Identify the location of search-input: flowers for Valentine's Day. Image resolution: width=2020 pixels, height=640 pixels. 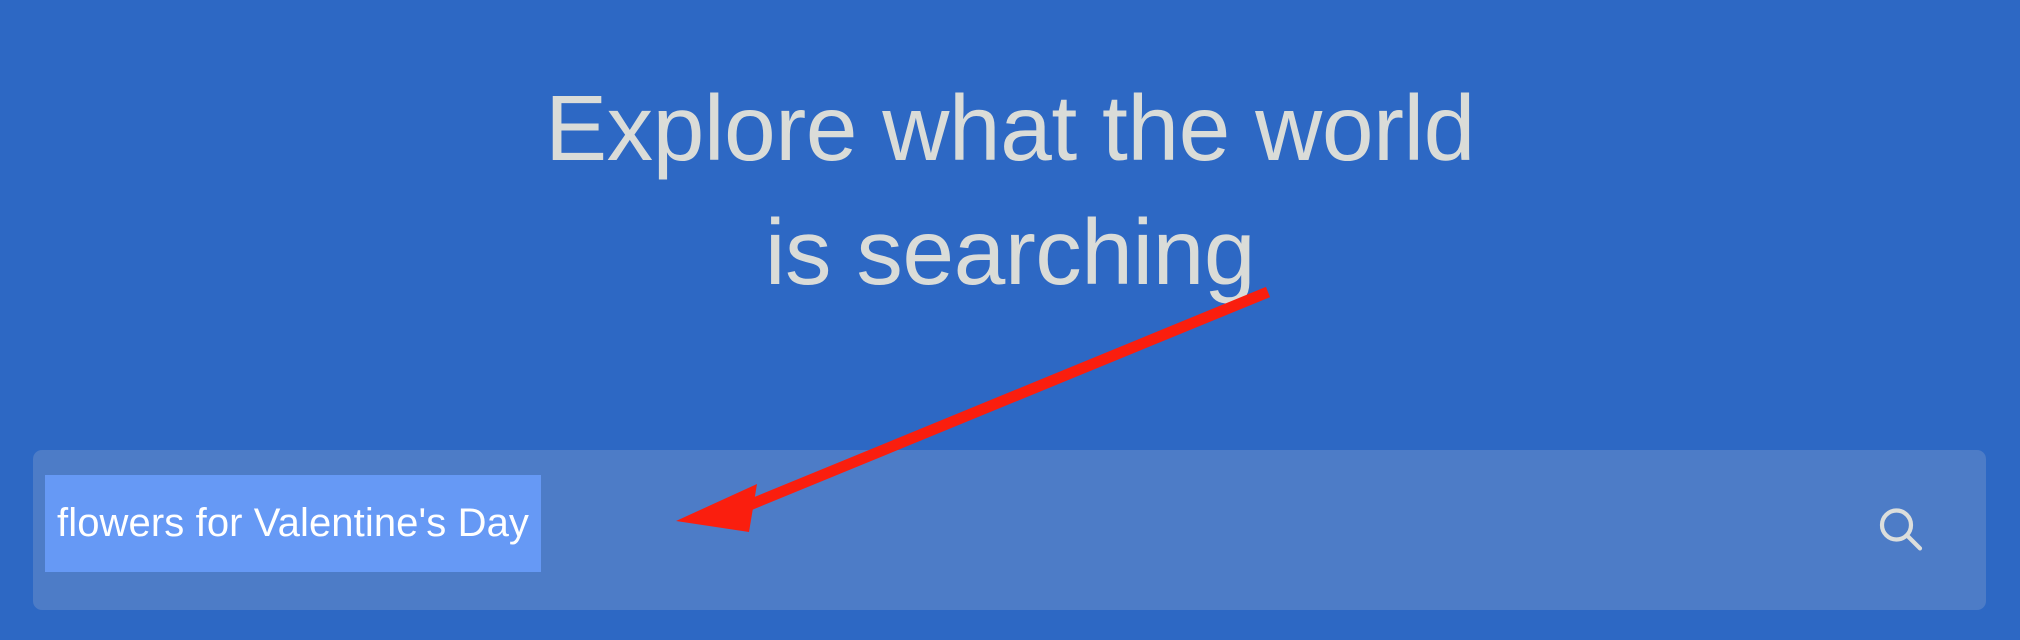
(293, 523).